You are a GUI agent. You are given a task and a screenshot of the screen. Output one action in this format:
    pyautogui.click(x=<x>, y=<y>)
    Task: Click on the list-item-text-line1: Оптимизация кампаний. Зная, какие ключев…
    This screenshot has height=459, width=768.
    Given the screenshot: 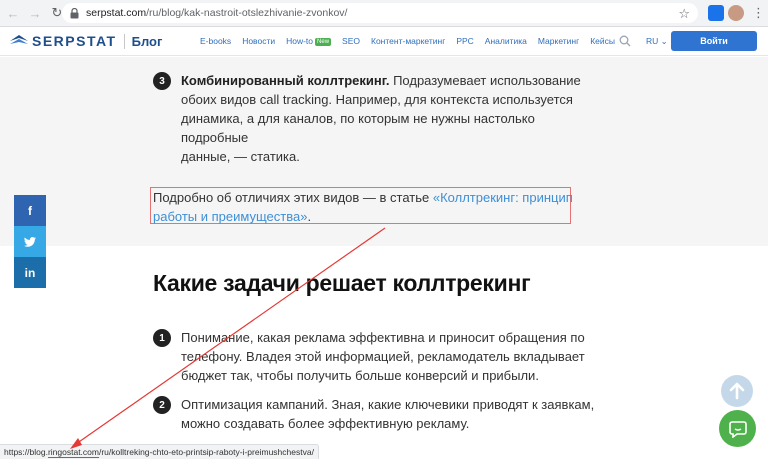 What is the action you would take?
    pyautogui.click(x=388, y=404)
    